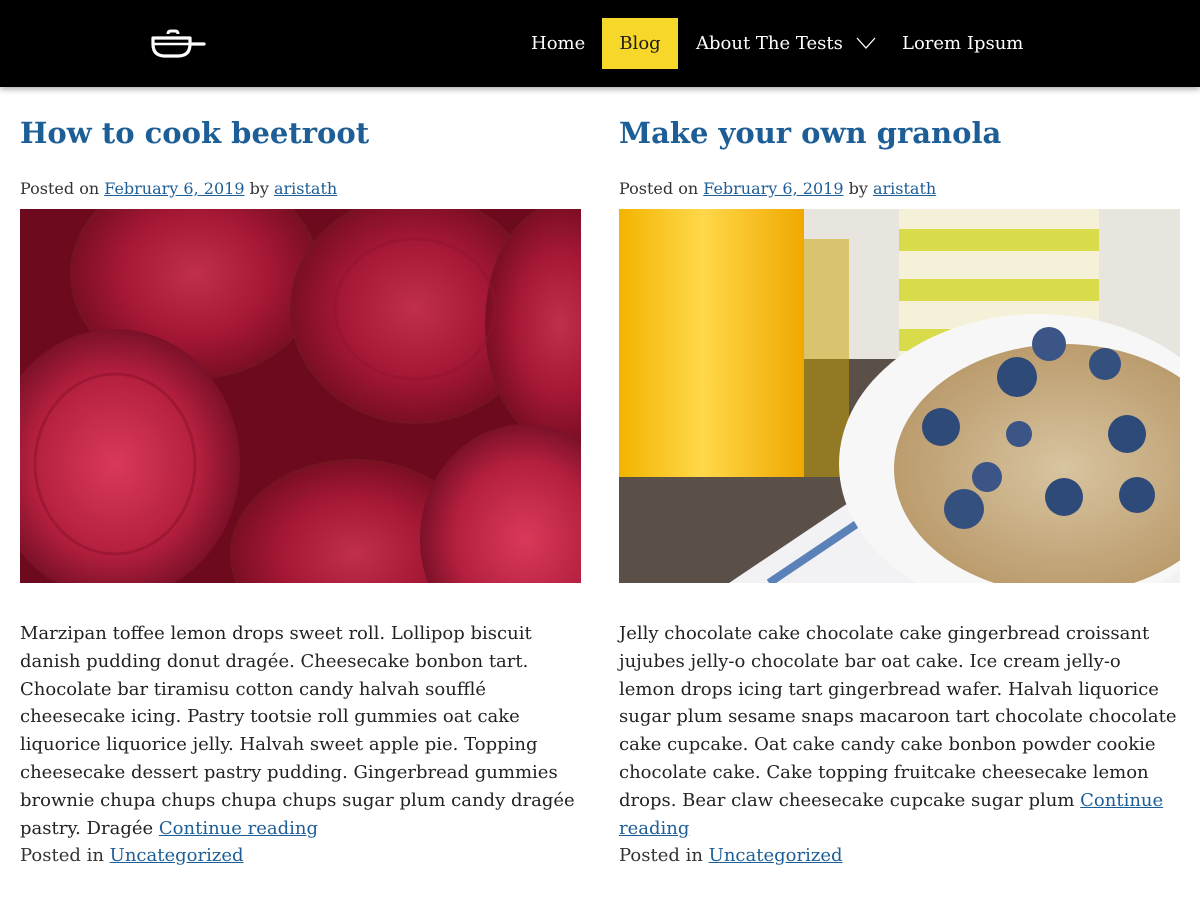 The height and width of the screenshot is (900, 1200). I want to click on chevron-down-icon, so click(866, 43).